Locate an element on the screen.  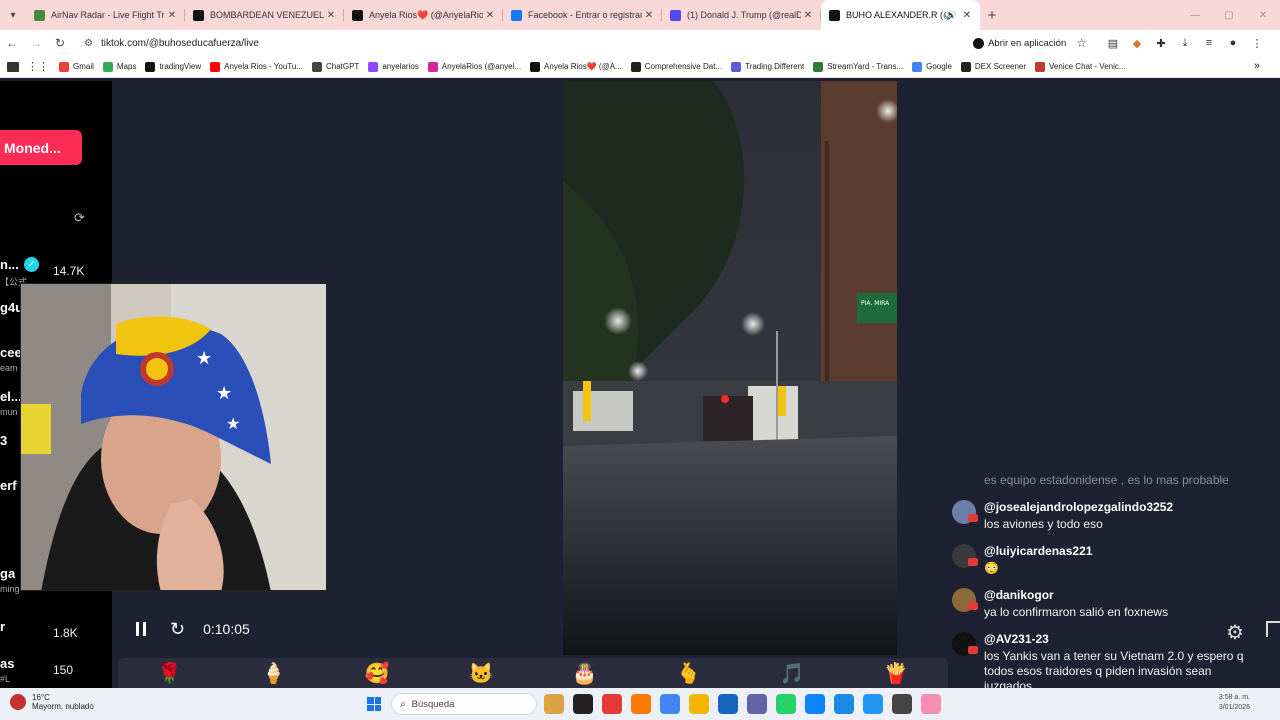
browser-tab: Facebook - Entrar o registrarse ✕ is located at coordinates (582, 15).